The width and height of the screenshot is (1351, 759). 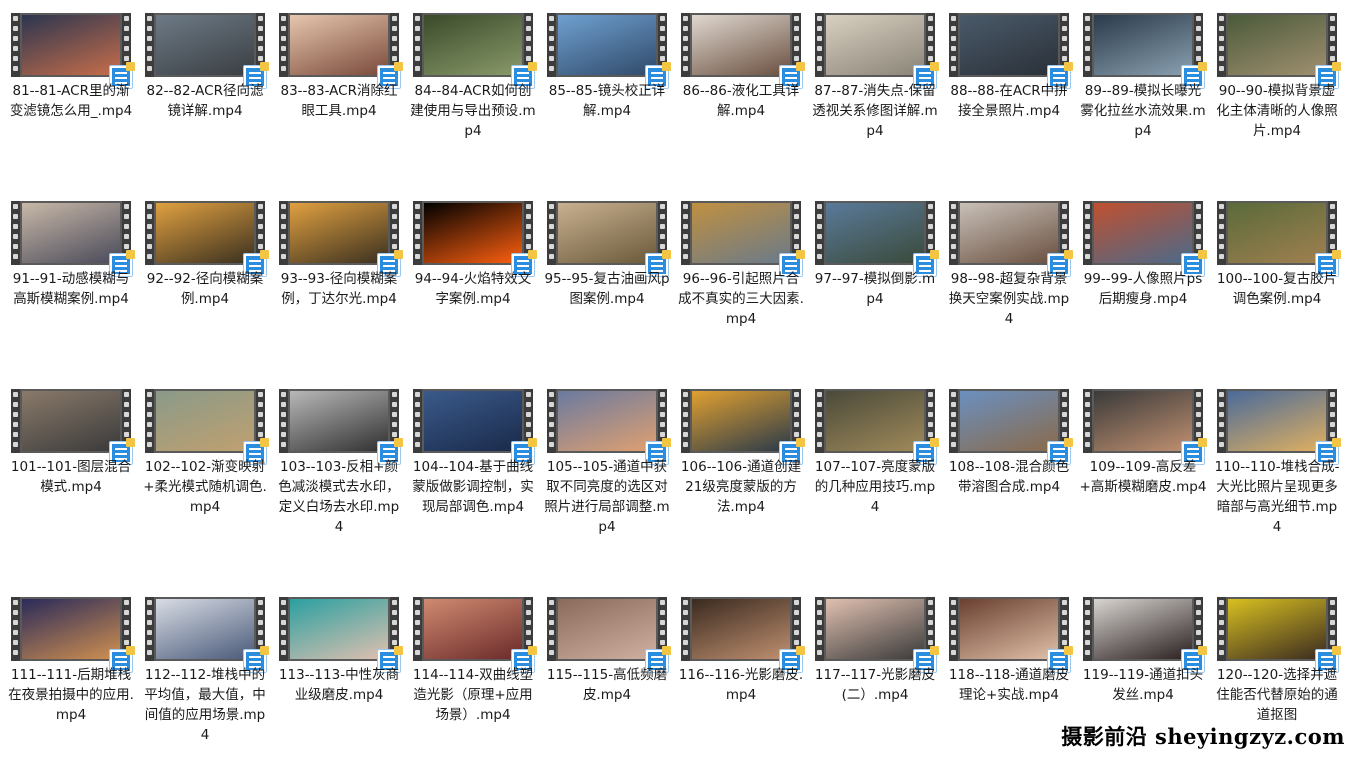 What do you see at coordinates (1143, 685) in the screenshot?
I see `file-name-label: 119--119-通道扣头发丝.mp4` at bounding box center [1143, 685].